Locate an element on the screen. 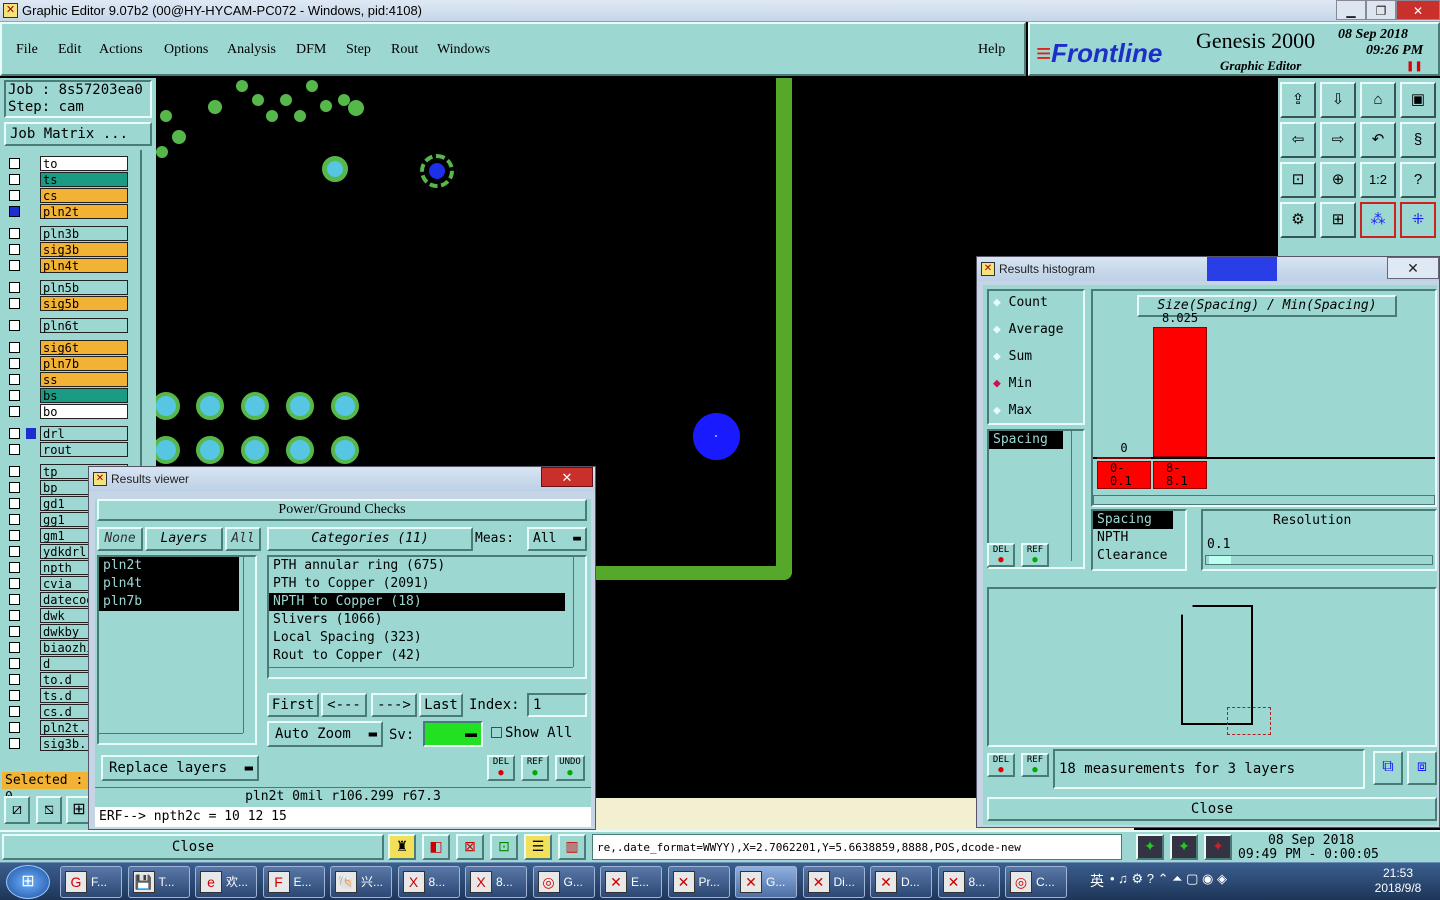 Image resolution: width=1440 pixels, height=900 pixels. layer-row-to: to is located at coordinates (80, 163).